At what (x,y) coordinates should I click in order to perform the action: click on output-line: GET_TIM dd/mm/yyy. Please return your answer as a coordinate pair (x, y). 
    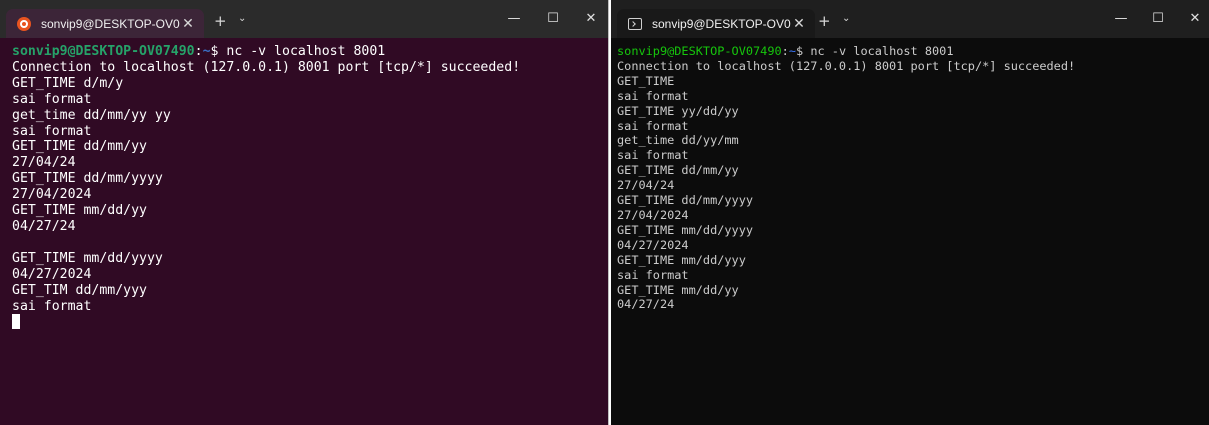
    Looking at the image, I should click on (79, 290).